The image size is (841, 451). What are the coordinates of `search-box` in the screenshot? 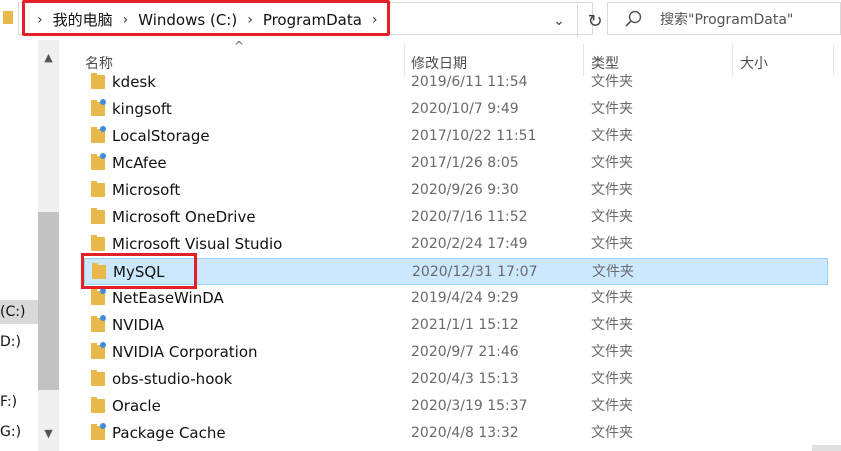 It's located at (724, 19).